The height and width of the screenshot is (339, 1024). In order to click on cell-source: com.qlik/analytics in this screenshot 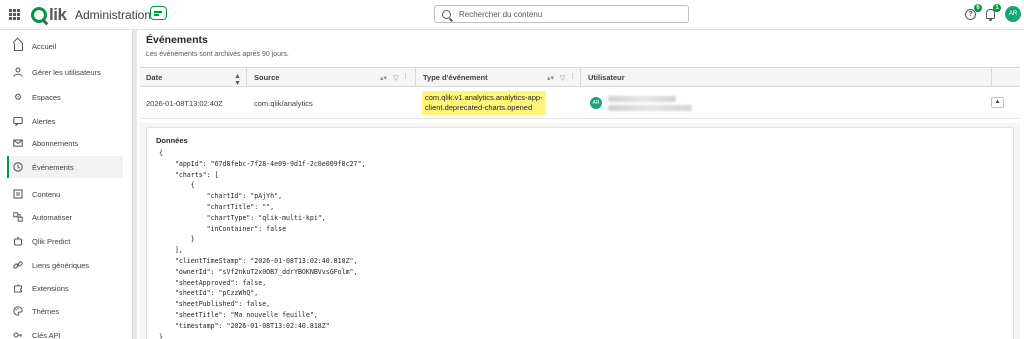, I will do `click(283, 103)`.